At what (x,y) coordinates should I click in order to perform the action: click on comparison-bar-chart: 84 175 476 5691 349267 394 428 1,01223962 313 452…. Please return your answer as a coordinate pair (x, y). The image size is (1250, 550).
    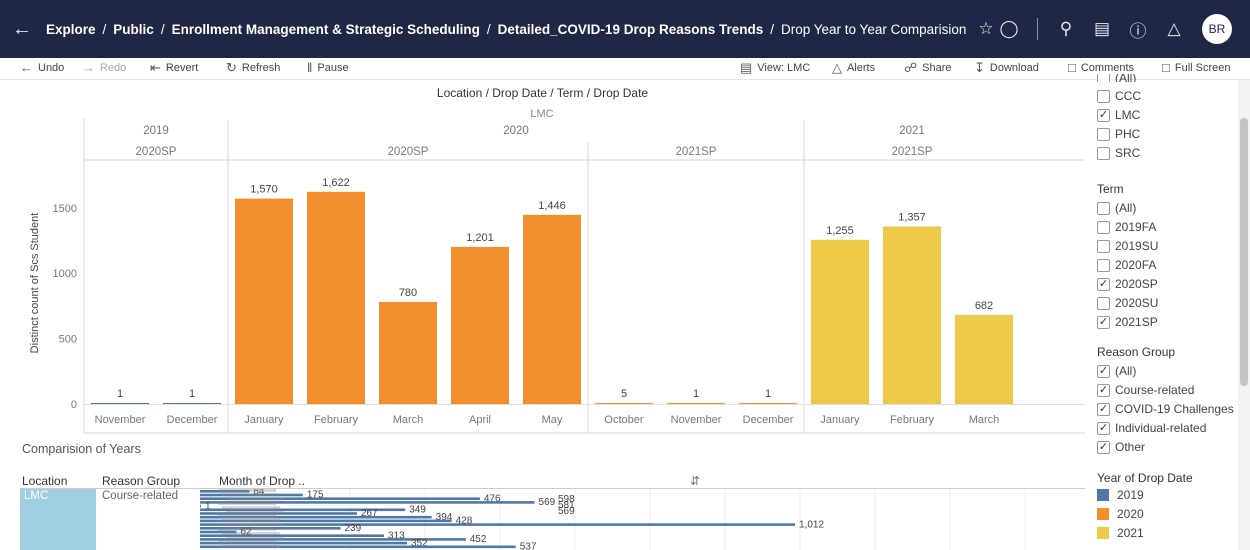
    Looking at the image, I should click on (613, 519).